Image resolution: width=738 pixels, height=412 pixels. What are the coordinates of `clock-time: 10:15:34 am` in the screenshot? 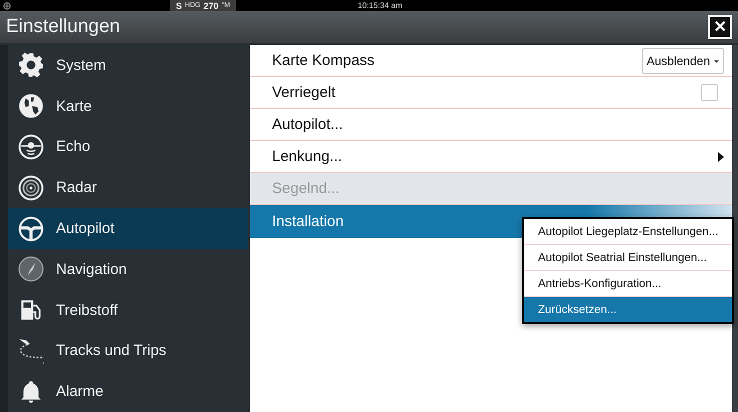 It's located at (380, 5).